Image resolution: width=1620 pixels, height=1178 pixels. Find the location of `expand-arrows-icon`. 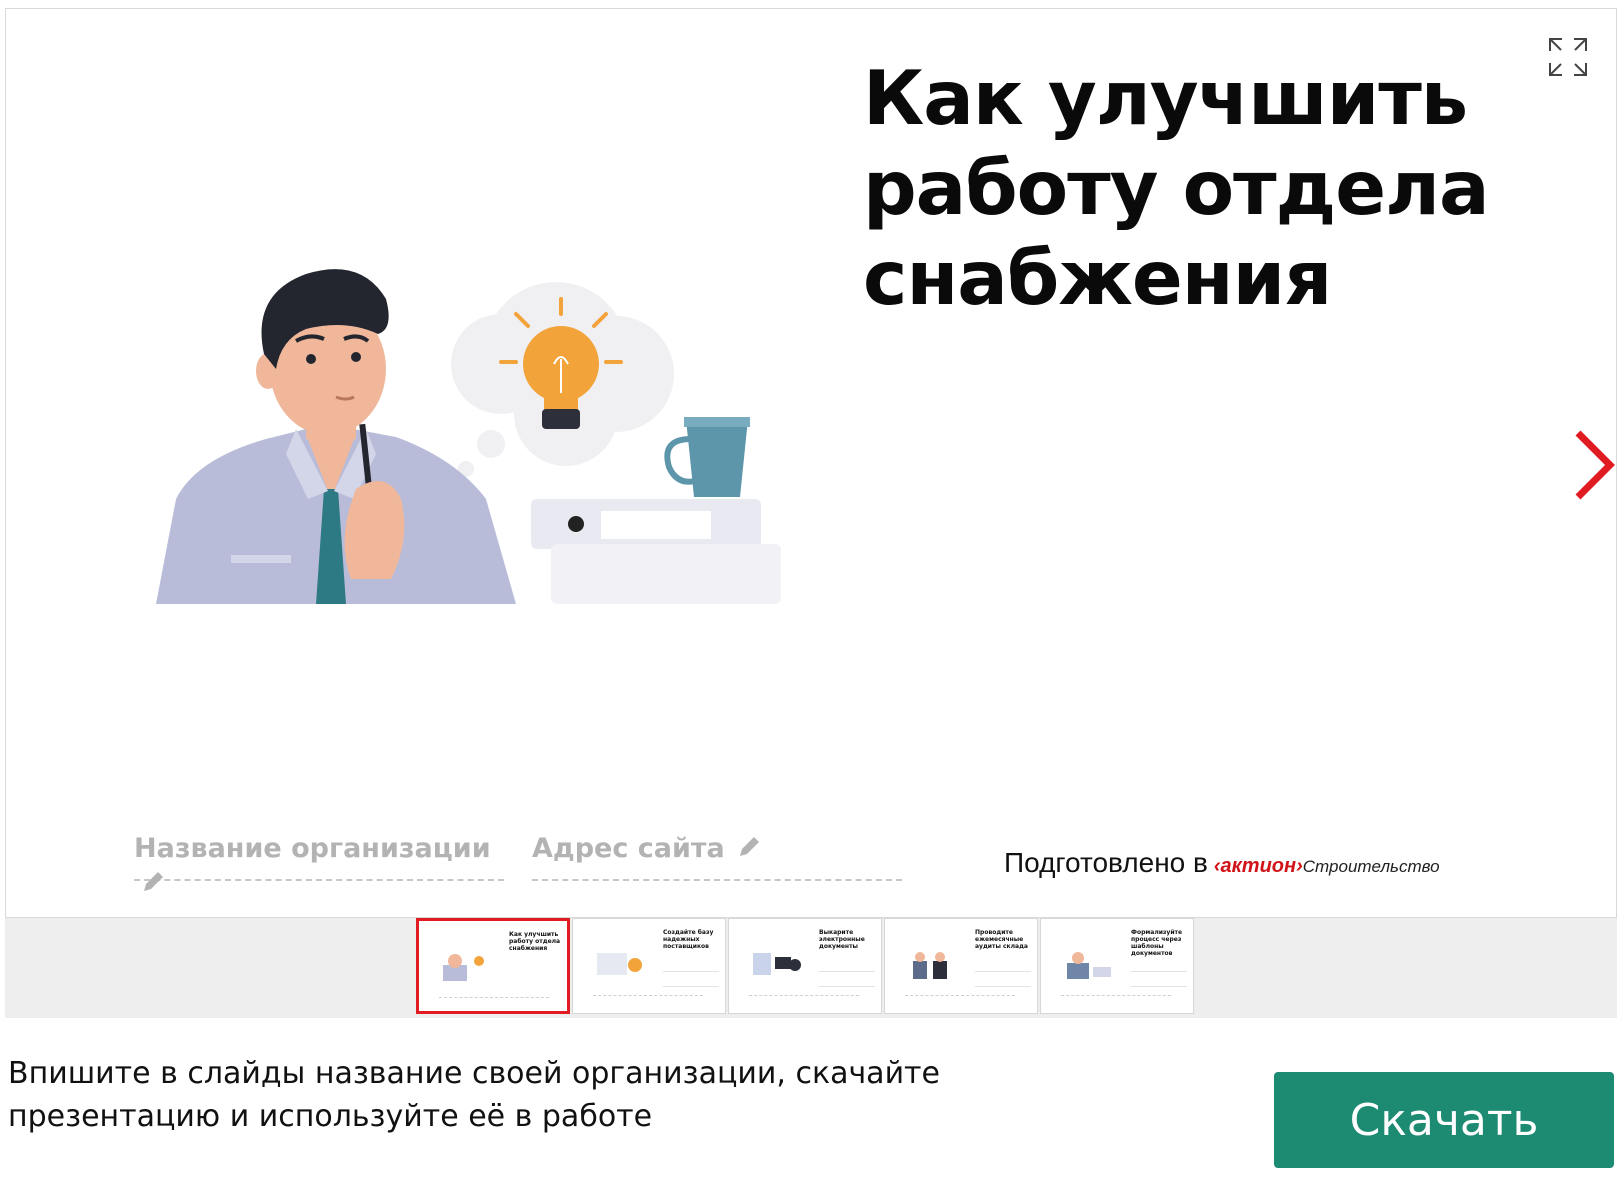

expand-arrows-icon is located at coordinates (1568, 57).